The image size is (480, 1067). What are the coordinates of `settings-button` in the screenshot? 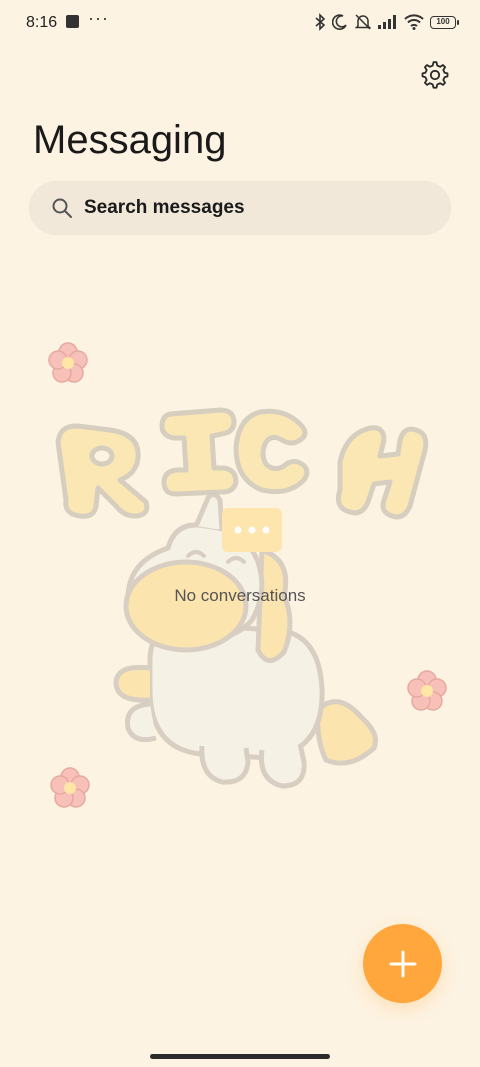 It's located at (435, 75).